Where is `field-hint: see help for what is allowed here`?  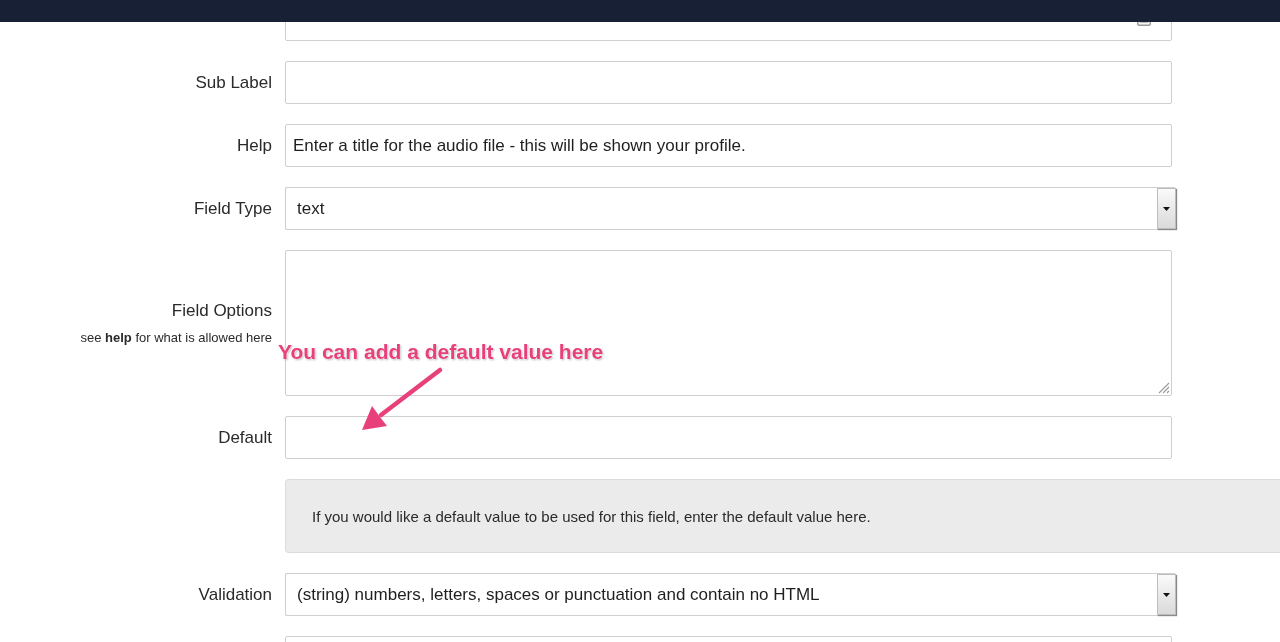 field-hint: see help for what is allowed here is located at coordinates (176, 337).